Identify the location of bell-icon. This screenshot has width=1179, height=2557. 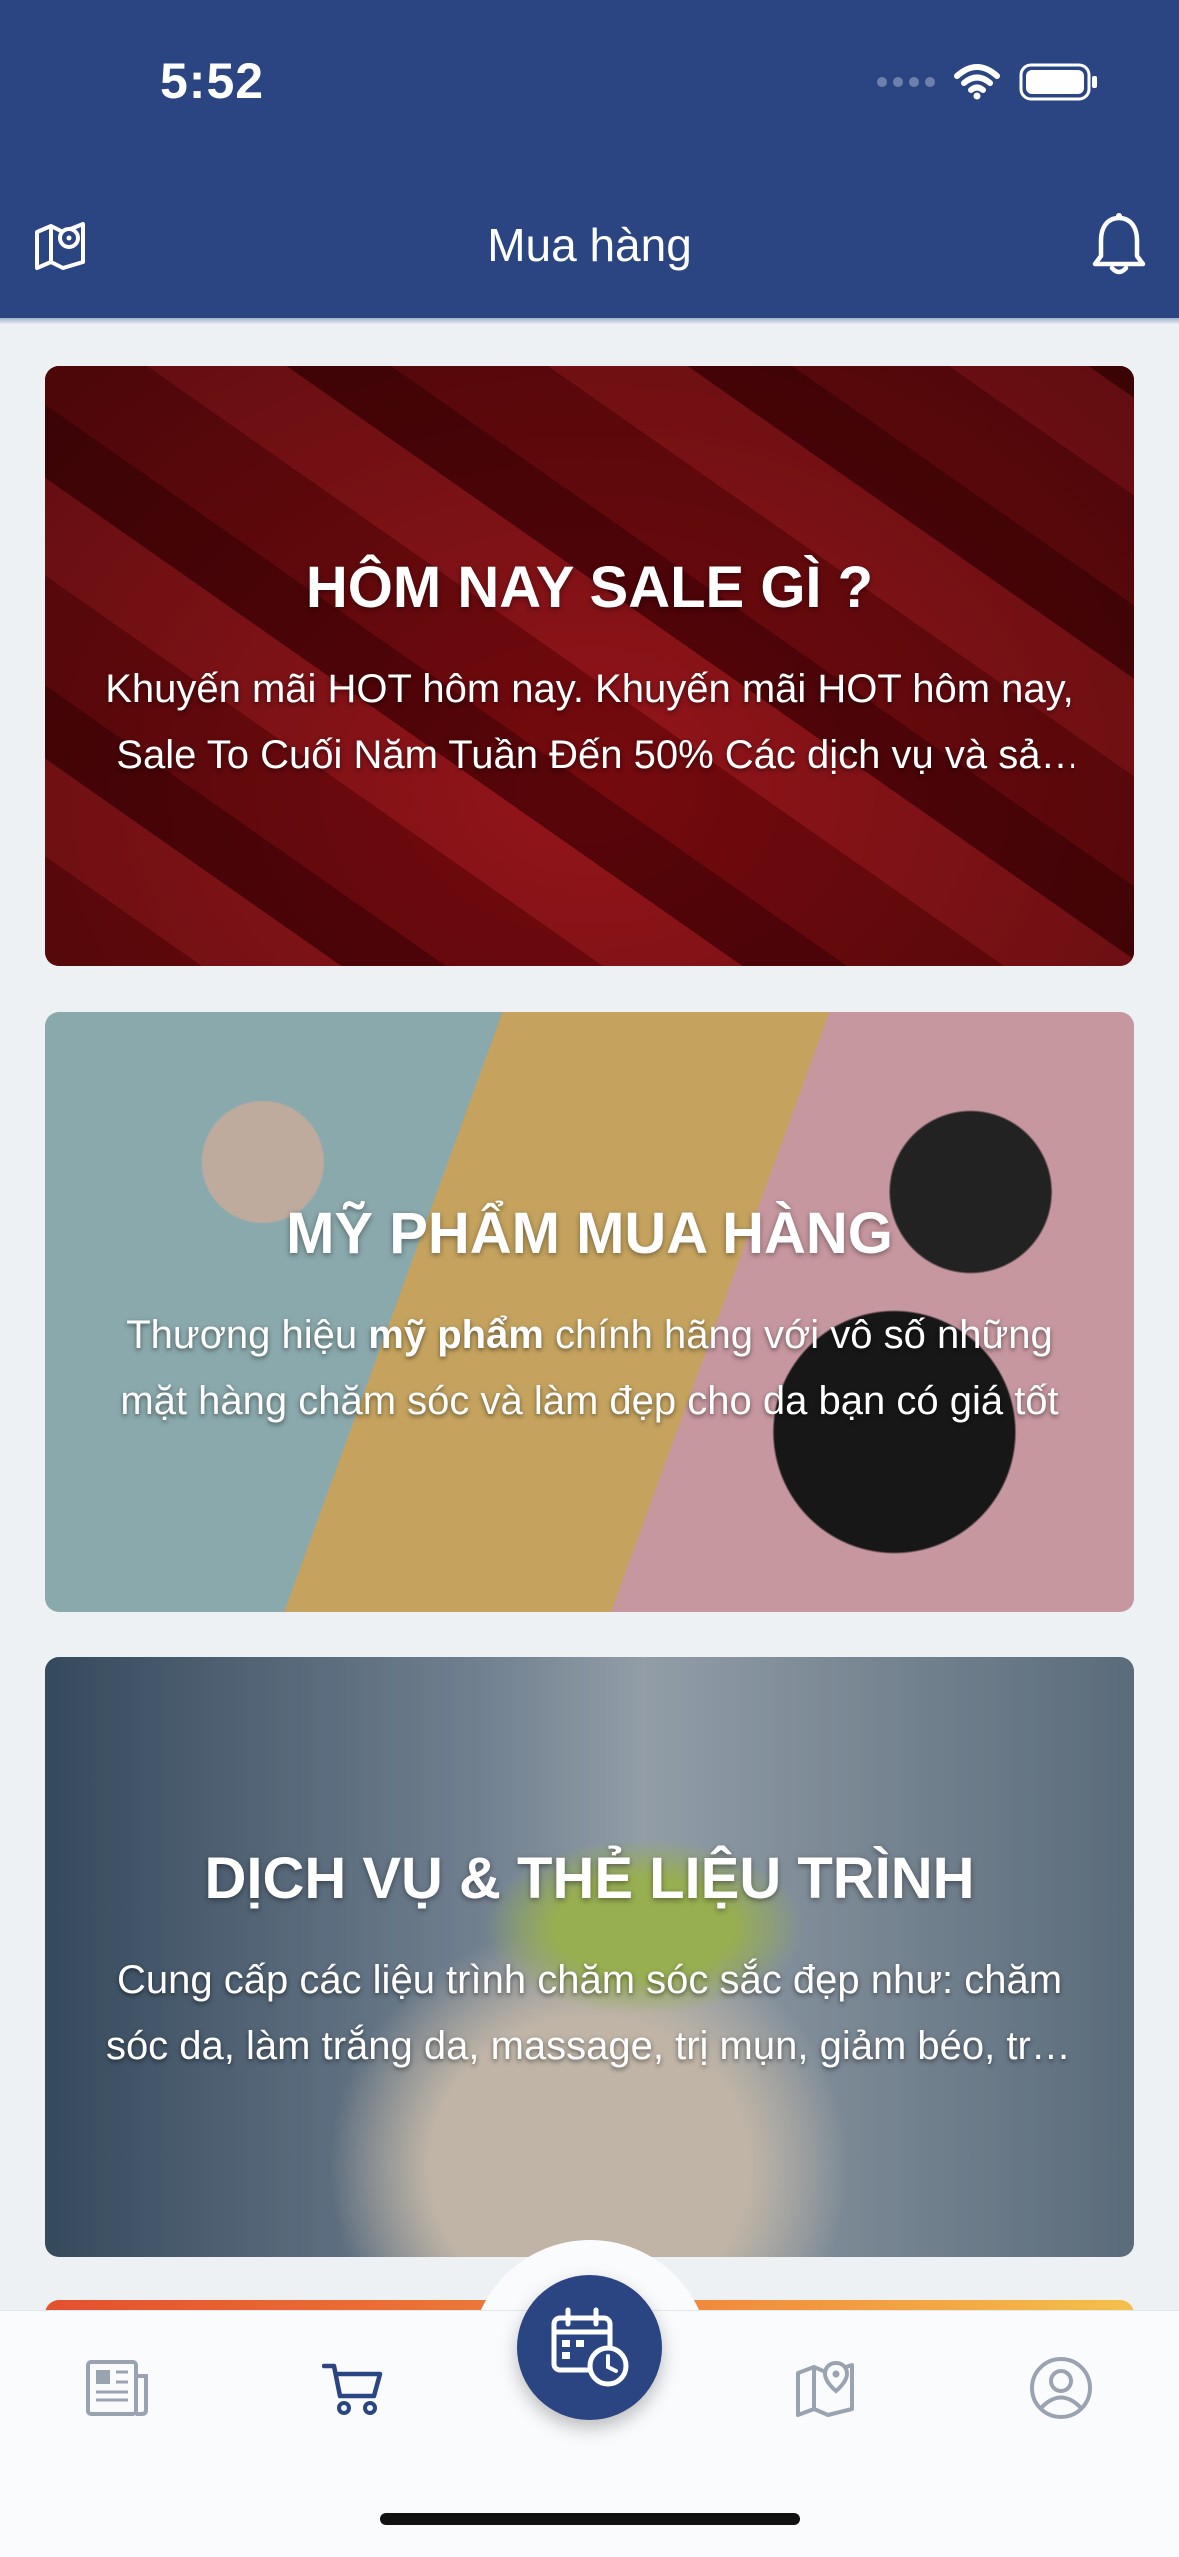
(1119, 244).